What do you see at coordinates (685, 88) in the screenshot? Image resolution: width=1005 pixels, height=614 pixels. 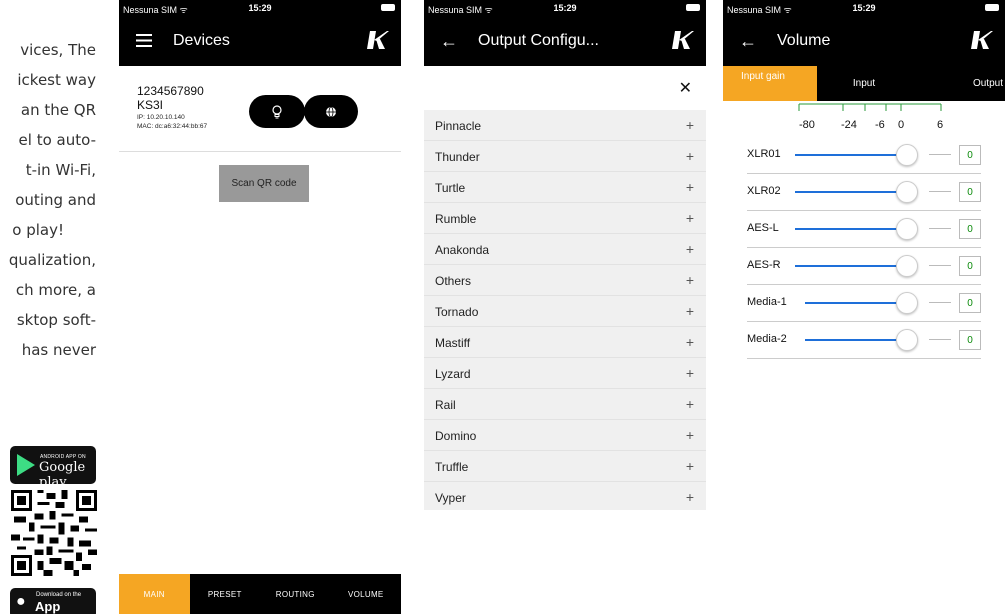 I see `close-icon: ✕` at bounding box center [685, 88].